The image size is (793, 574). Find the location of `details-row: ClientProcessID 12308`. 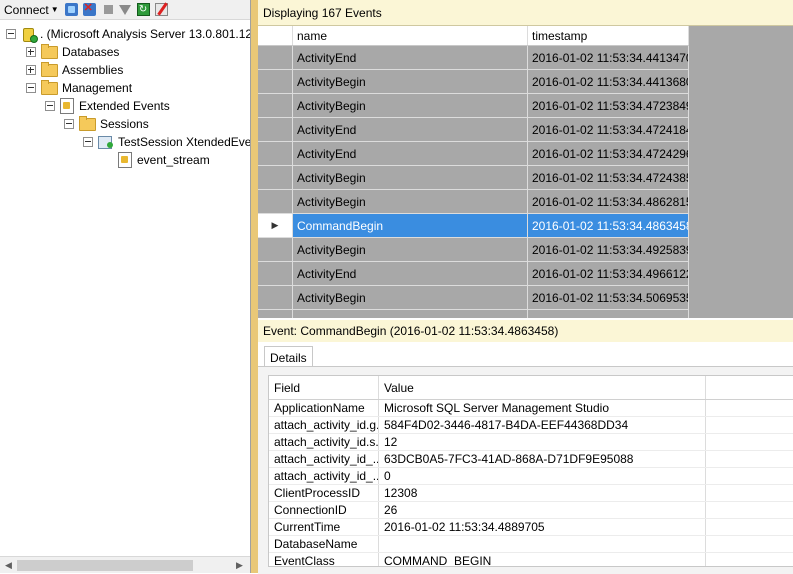

details-row: ClientProcessID 12308 is located at coordinates (531, 493).